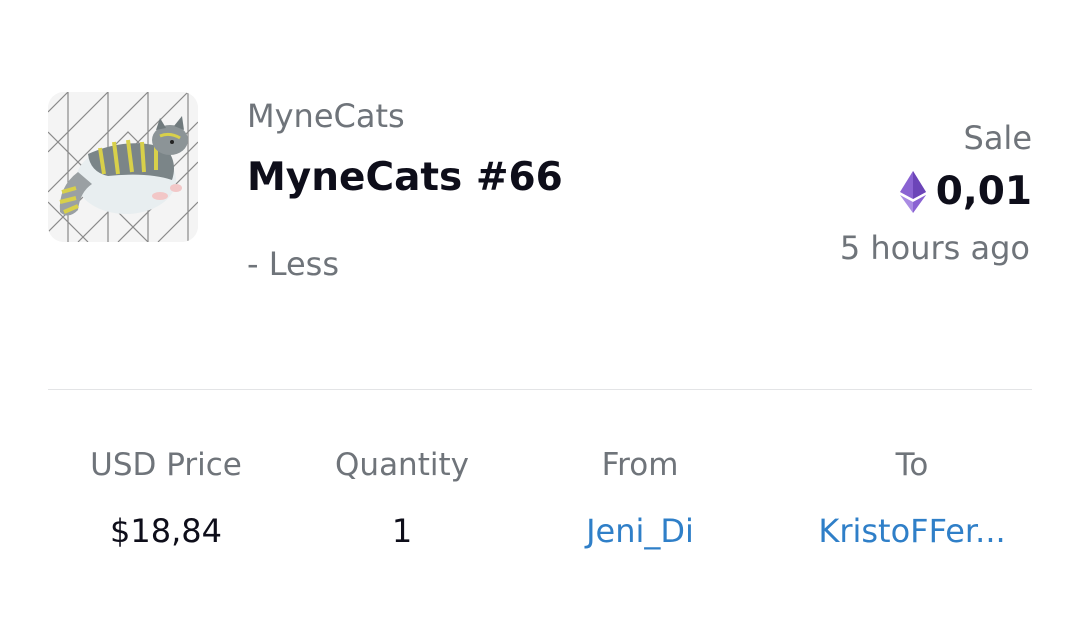 The image size is (1080, 621). I want to click on quantity-label: Quantity, so click(402, 465).